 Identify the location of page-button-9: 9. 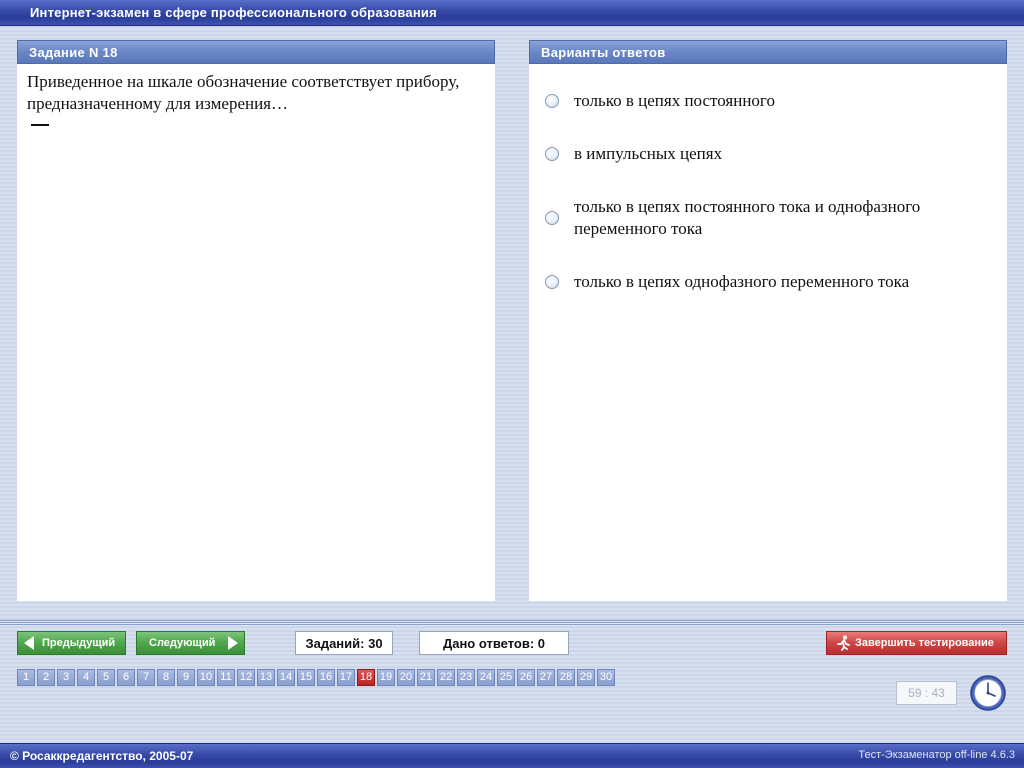
(186, 677).